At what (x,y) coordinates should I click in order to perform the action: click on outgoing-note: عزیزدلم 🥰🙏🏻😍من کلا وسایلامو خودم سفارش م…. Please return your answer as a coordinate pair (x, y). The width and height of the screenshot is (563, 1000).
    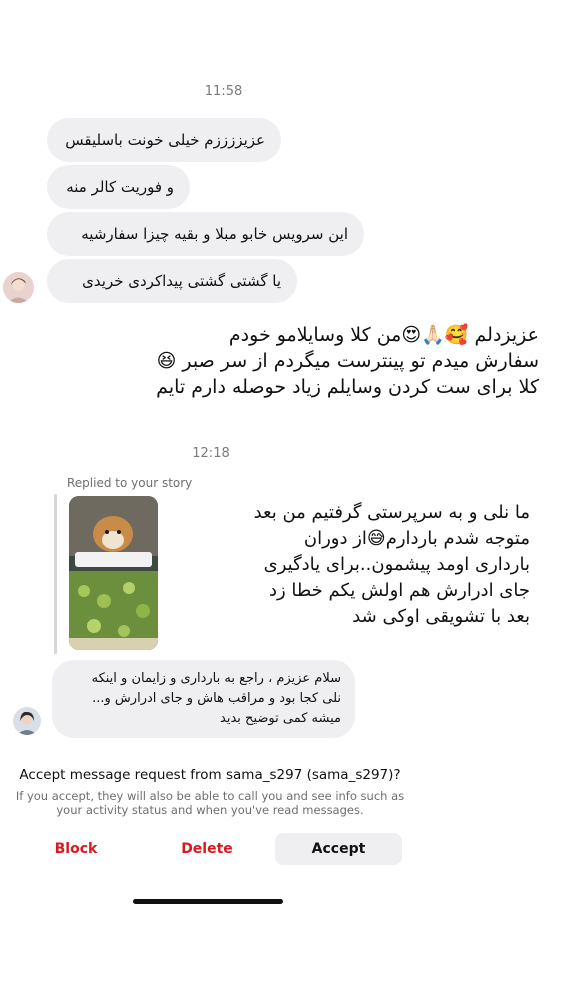
    Looking at the image, I should click on (347, 361).